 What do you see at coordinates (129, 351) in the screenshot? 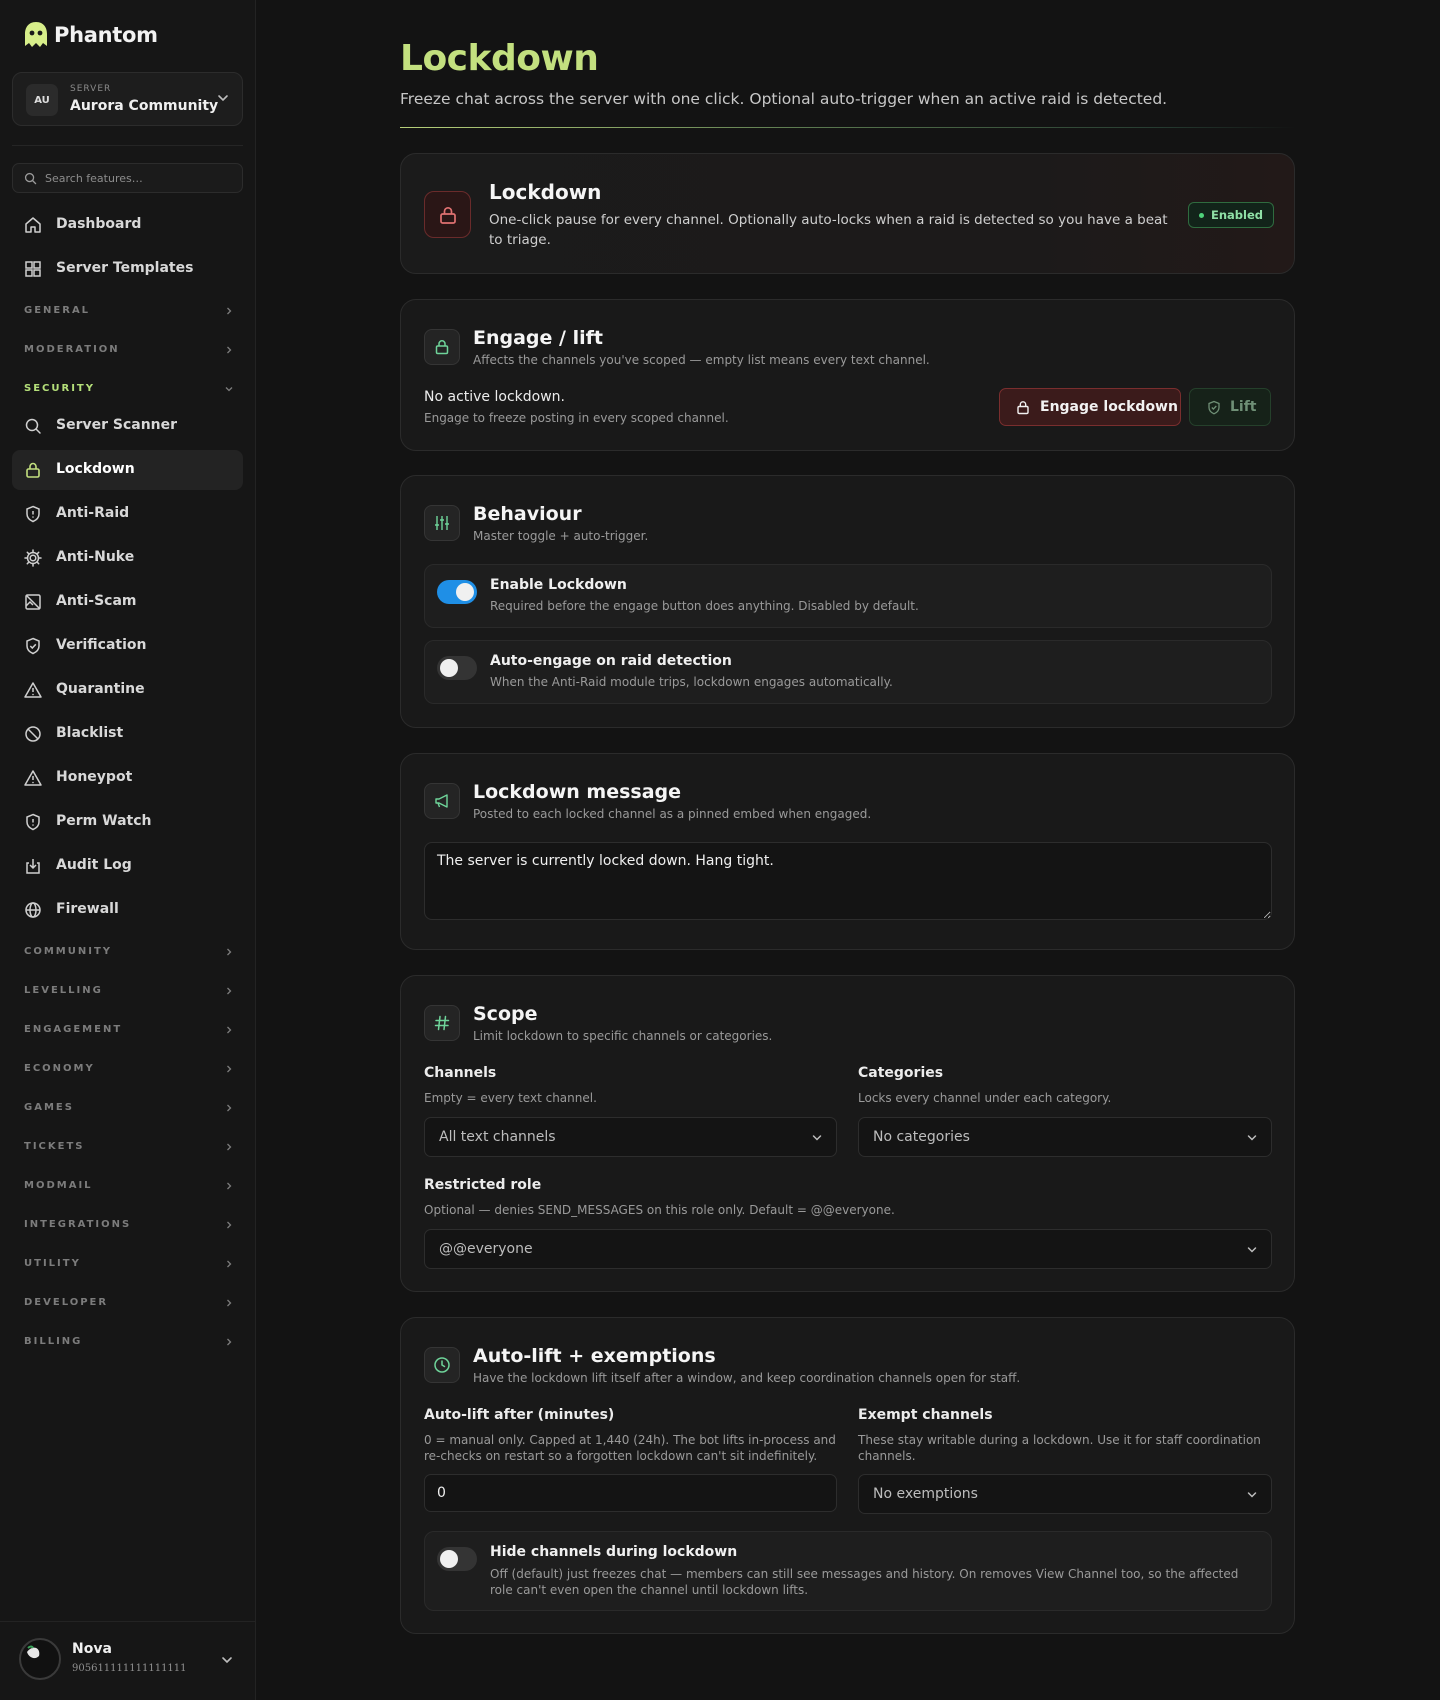
I see `section-moderation: MODERATION` at bounding box center [129, 351].